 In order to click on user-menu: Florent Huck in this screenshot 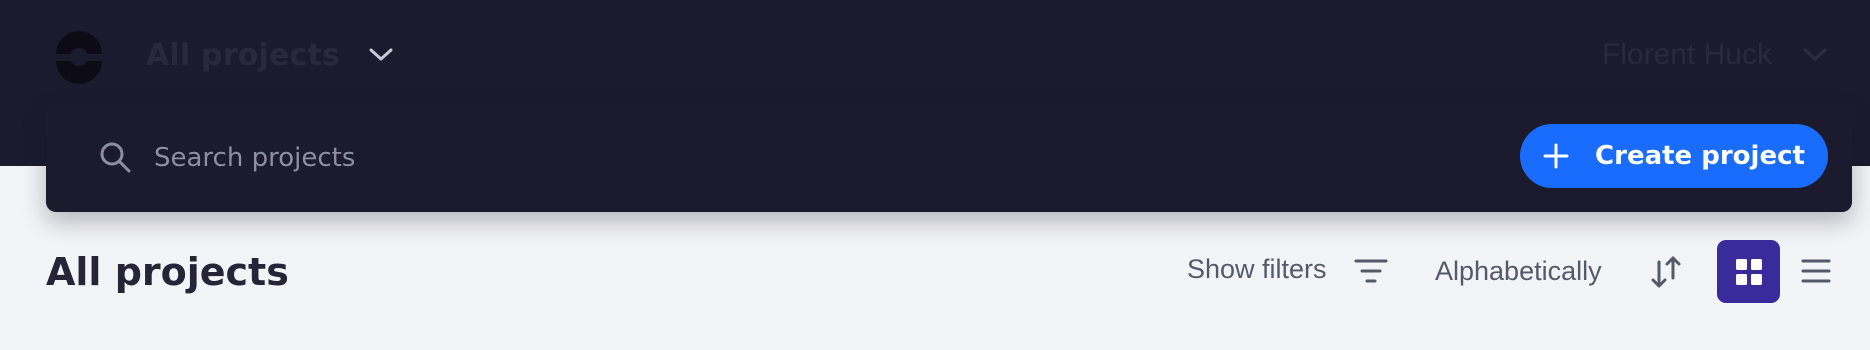, I will do `click(1715, 55)`.